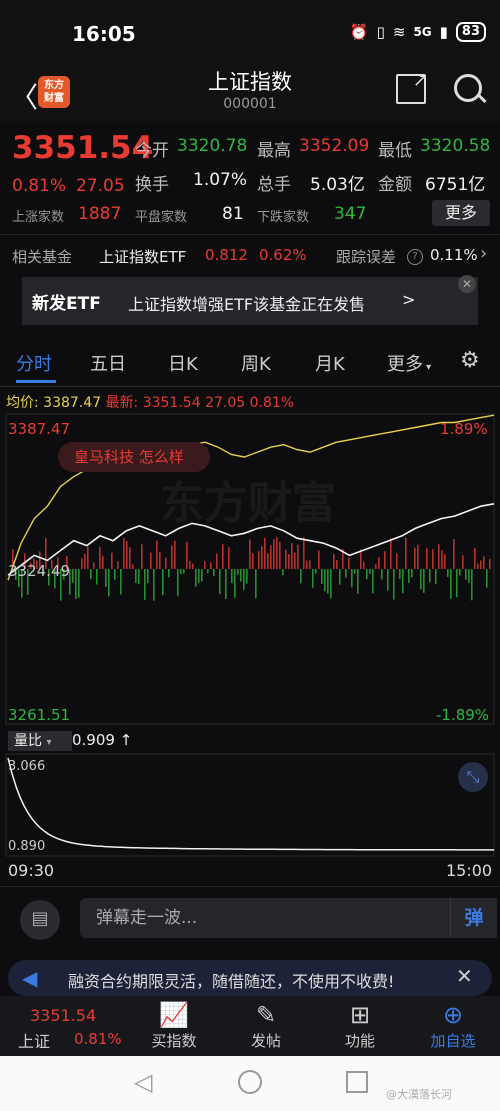 Image resolution: width=500 pixels, height=1111 pixels. I want to click on comment-bar: ▤ 弹幕走一波... 弹, so click(258, 919).